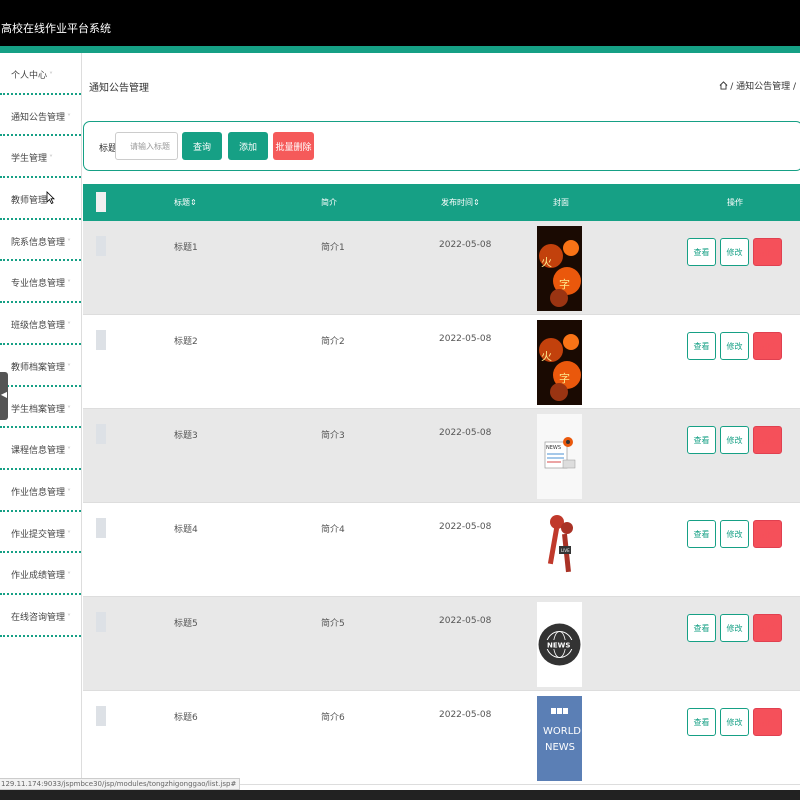 This screenshot has height=800, width=800. What do you see at coordinates (56, 28) in the screenshot?
I see `app-title: 高校在线作业平台系统` at bounding box center [56, 28].